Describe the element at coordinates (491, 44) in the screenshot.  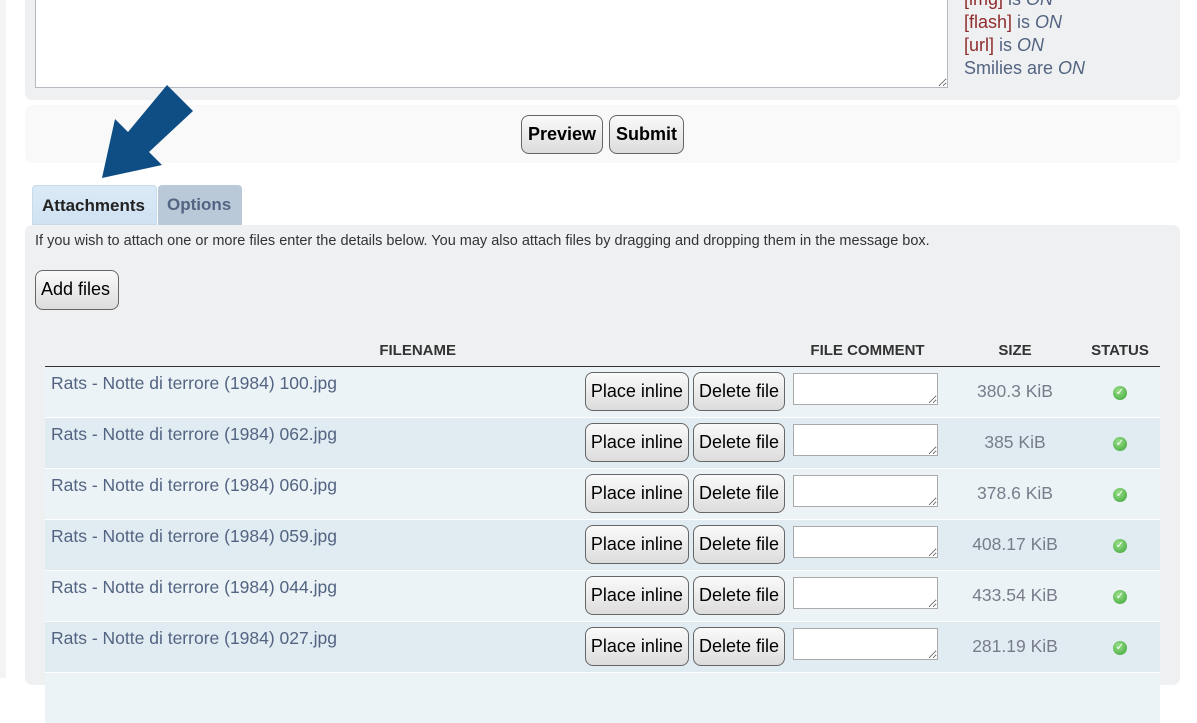
I see `message-textarea` at that location.